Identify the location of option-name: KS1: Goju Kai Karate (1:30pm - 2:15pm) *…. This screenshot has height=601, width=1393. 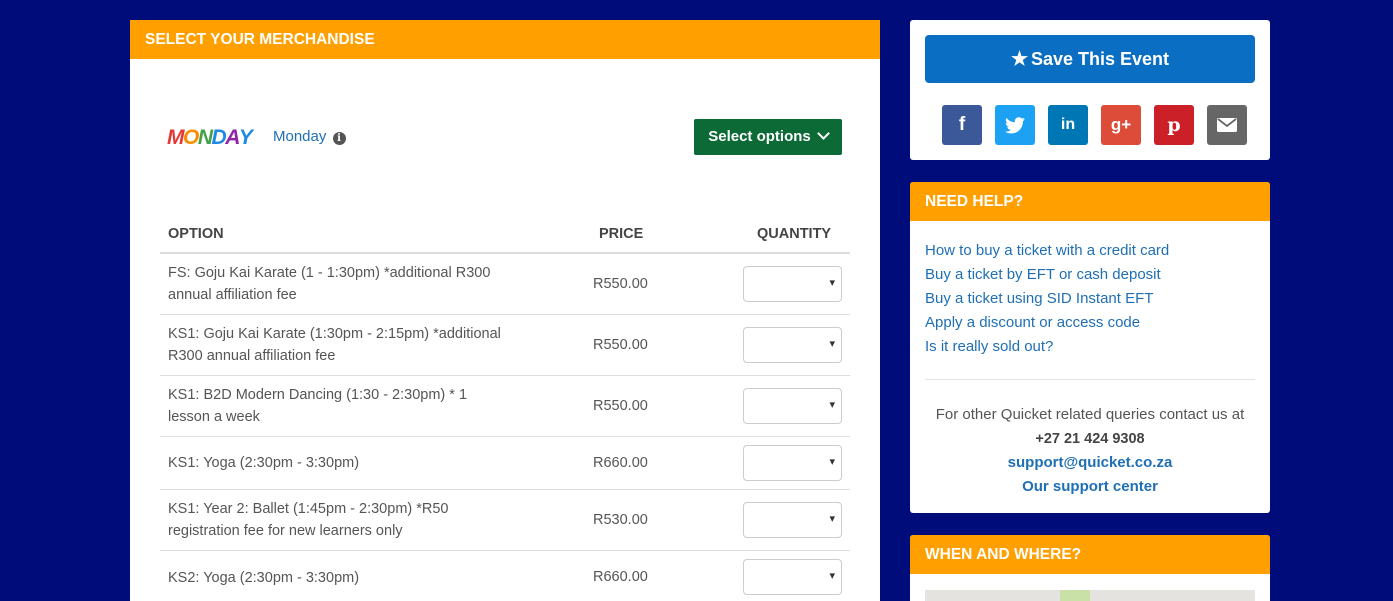
(334, 345).